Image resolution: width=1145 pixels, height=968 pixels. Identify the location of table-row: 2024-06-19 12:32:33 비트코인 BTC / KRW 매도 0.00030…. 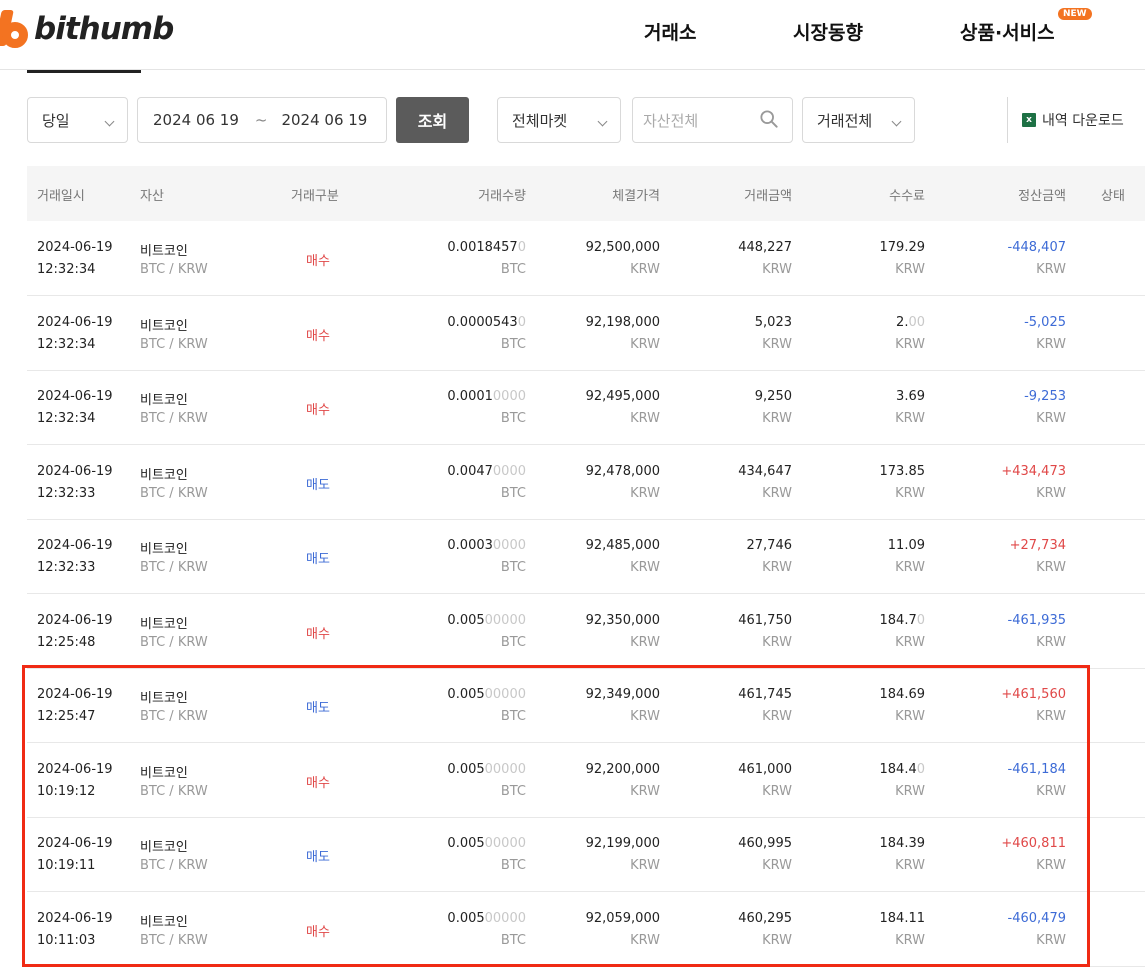
(586, 557).